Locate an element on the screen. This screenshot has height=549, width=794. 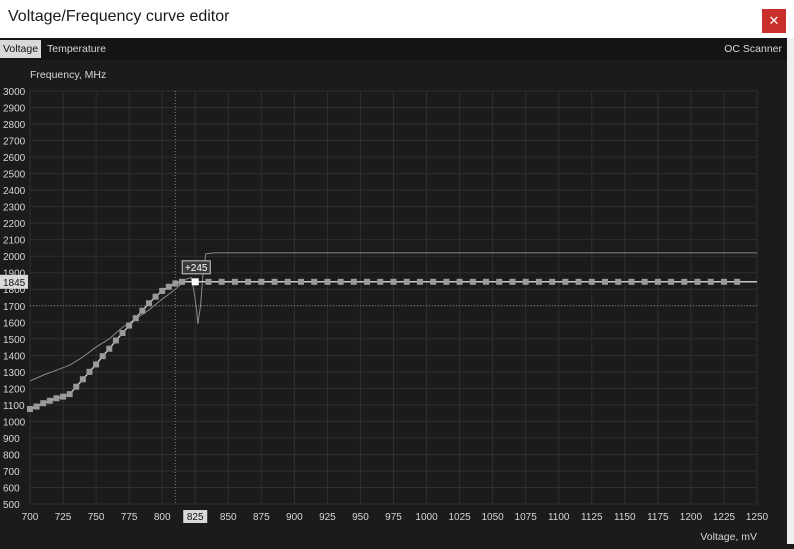
close-icon: ✕ is located at coordinates (774, 20).